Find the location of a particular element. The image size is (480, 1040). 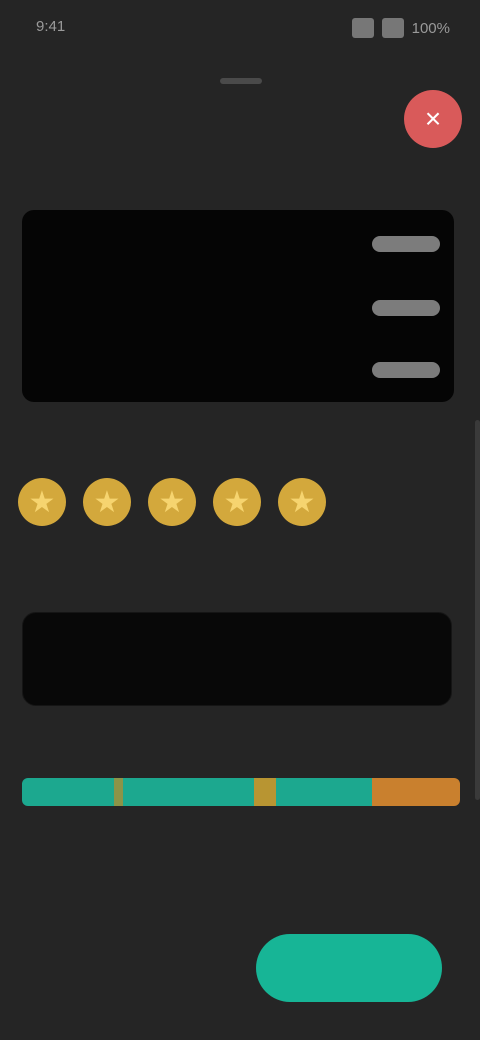

feedback-box is located at coordinates (237, 659).